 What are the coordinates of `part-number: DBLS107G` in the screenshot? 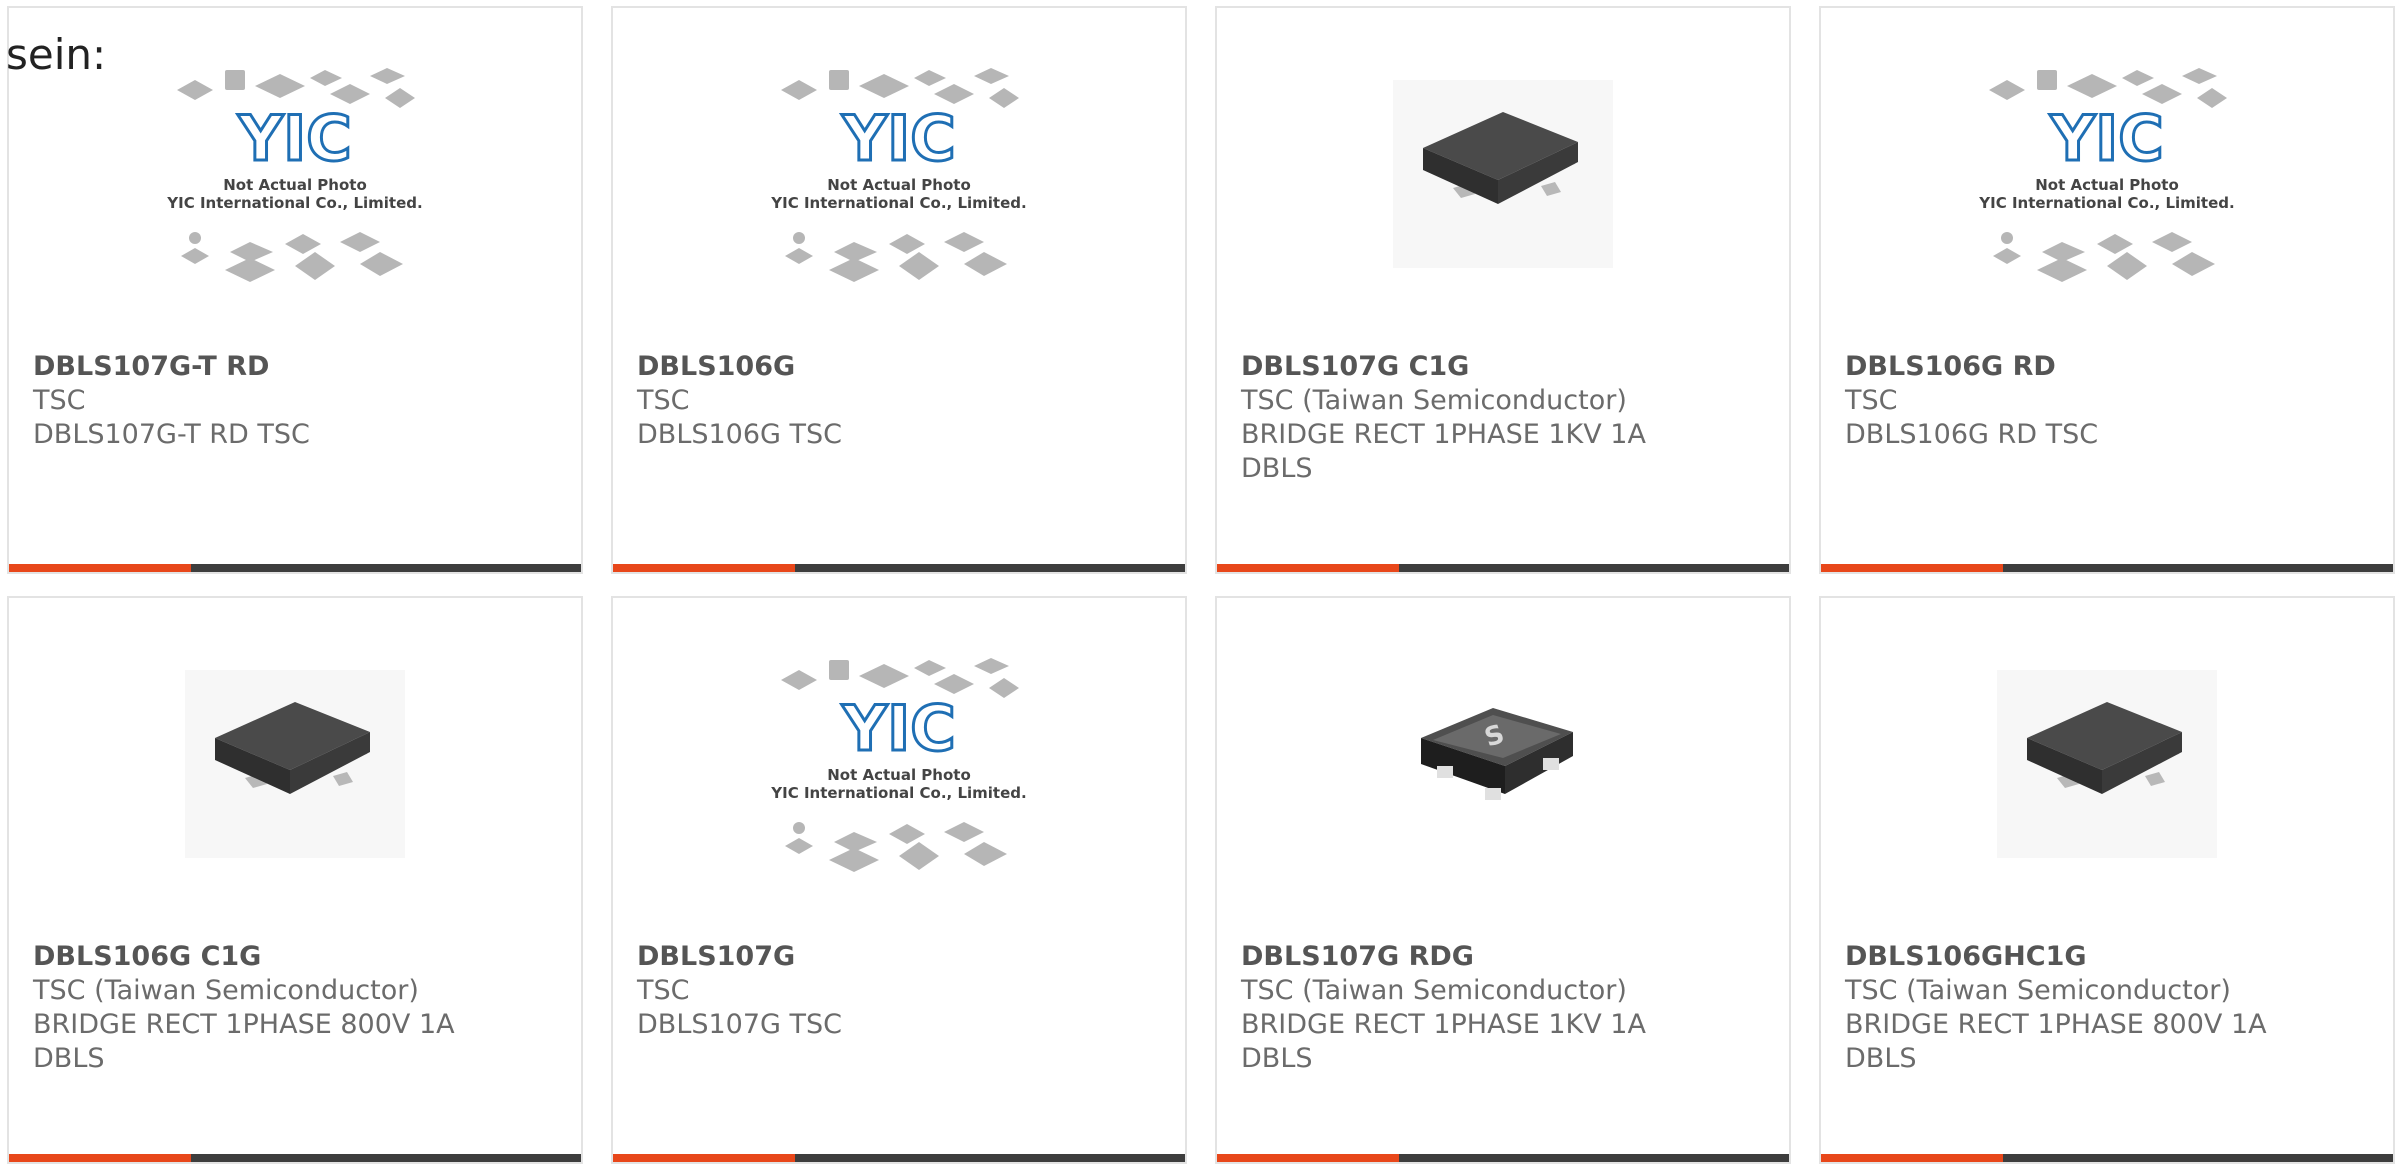 It's located at (901, 957).